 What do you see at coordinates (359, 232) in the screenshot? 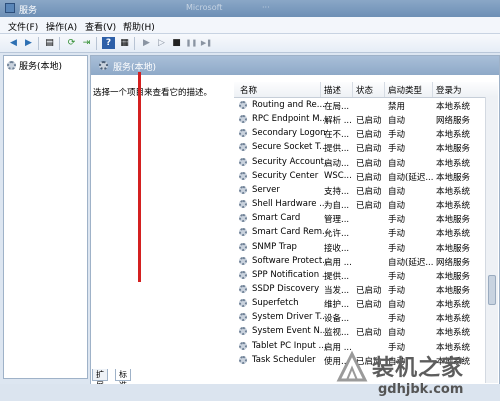
I see `table-row: Smart Card Rem... 允许... 手动 本地系统` at bounding box center [359, 232].